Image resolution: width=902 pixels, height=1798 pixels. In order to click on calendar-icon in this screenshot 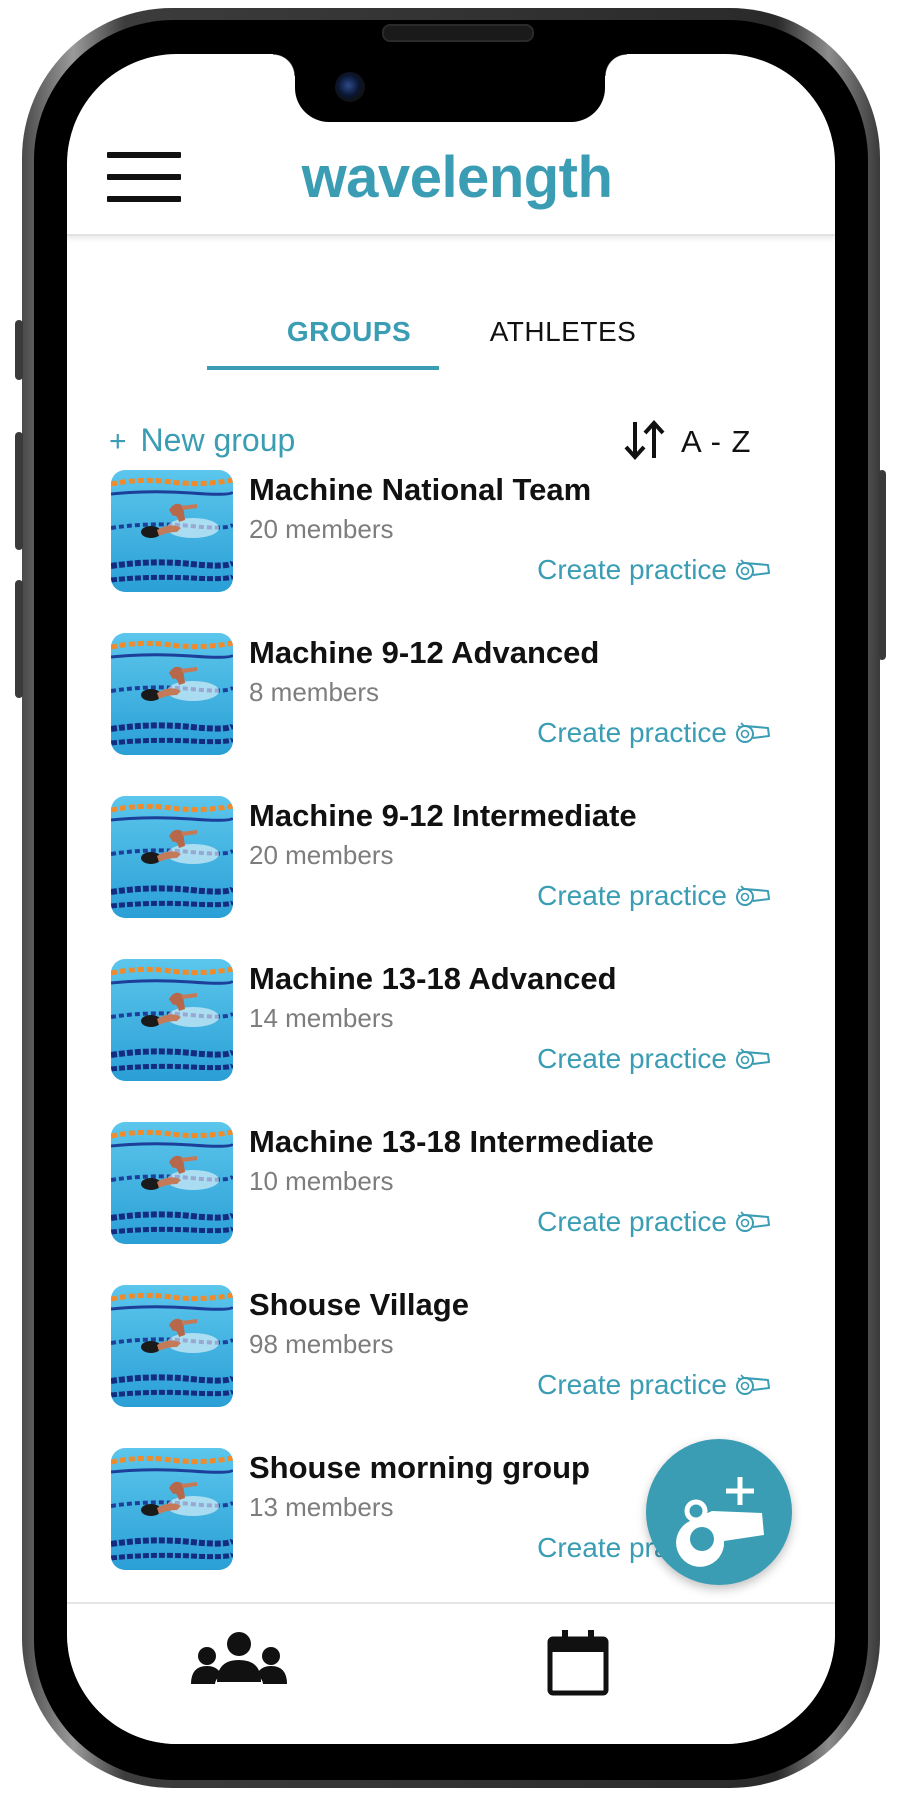, I will do `click(578, 1663)`.